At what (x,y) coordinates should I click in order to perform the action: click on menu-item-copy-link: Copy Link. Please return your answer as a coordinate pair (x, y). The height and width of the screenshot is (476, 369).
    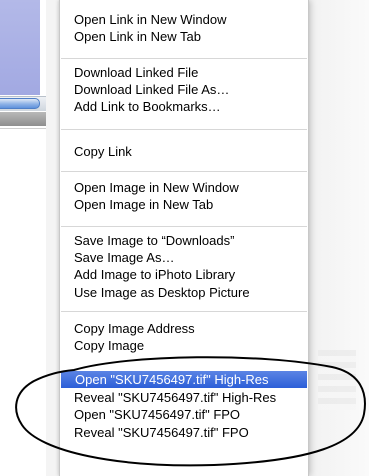
    Looking at the image, I should click on (184, 151).